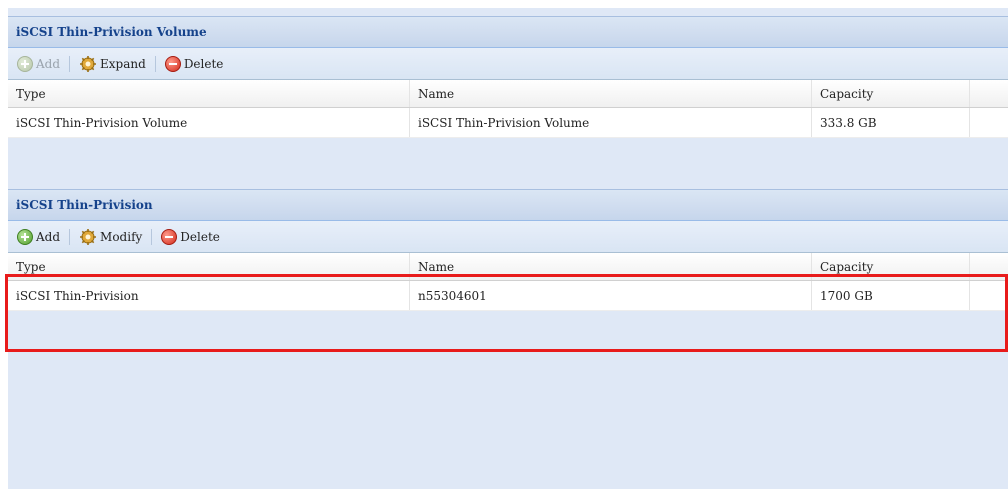 The width and height of the screenshot is (1008, 489). I want to click on cell-name: n55304601, so click(611, 295).